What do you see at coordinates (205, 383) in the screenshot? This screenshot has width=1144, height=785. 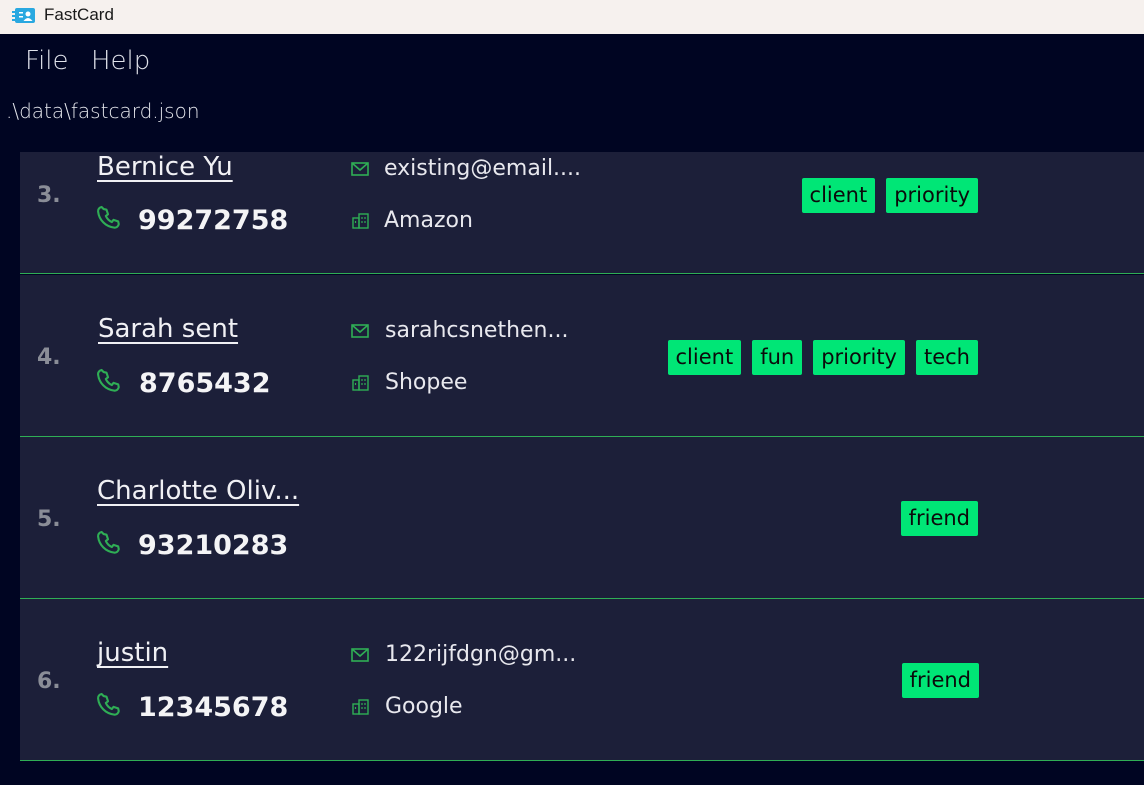 I see `contact-phone: 8765432` at bounding box center [205, 383].